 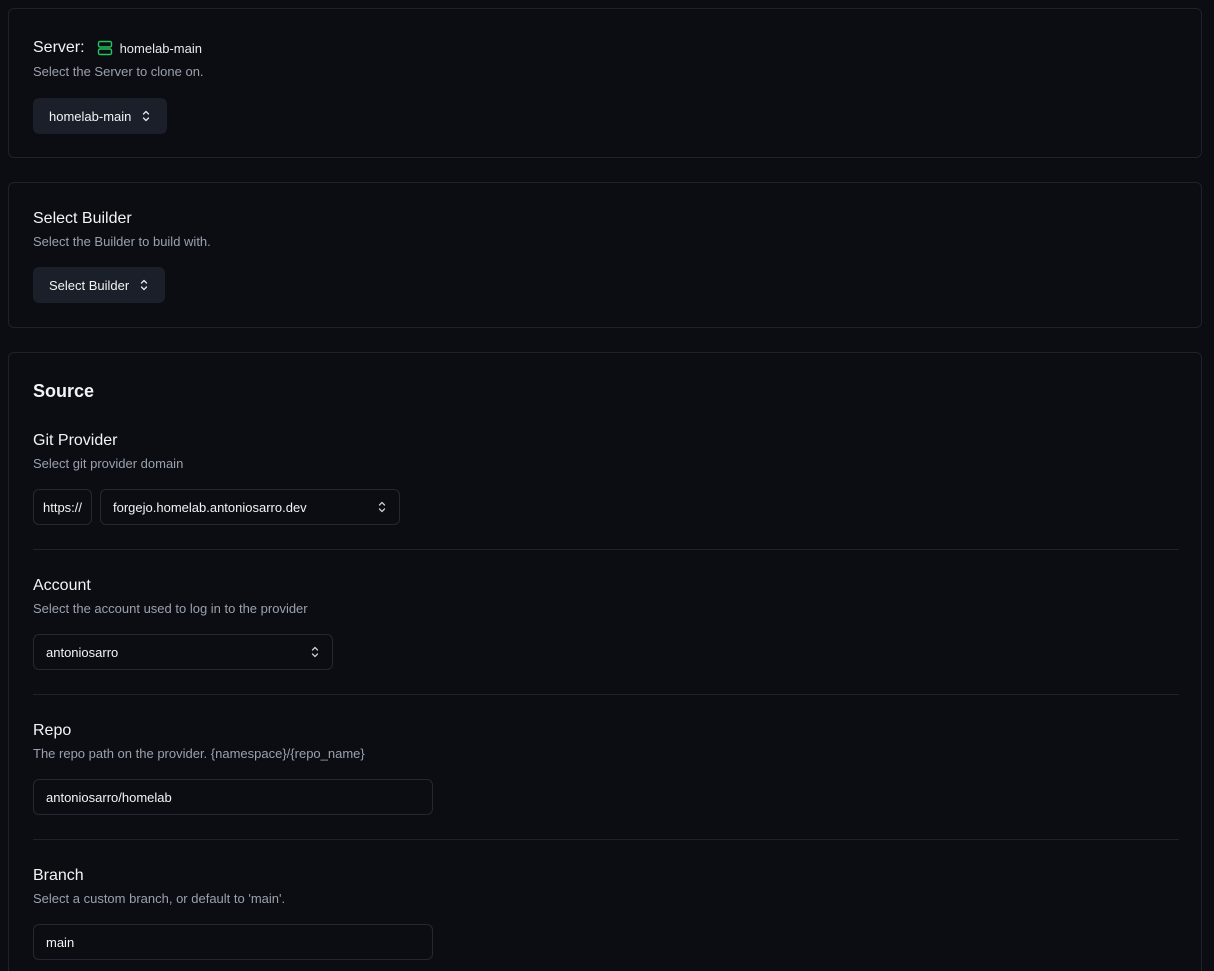 I want to click on git-provider-select: forgejo.homelab.antoniosarro.dev, so click(x=250, y=507).